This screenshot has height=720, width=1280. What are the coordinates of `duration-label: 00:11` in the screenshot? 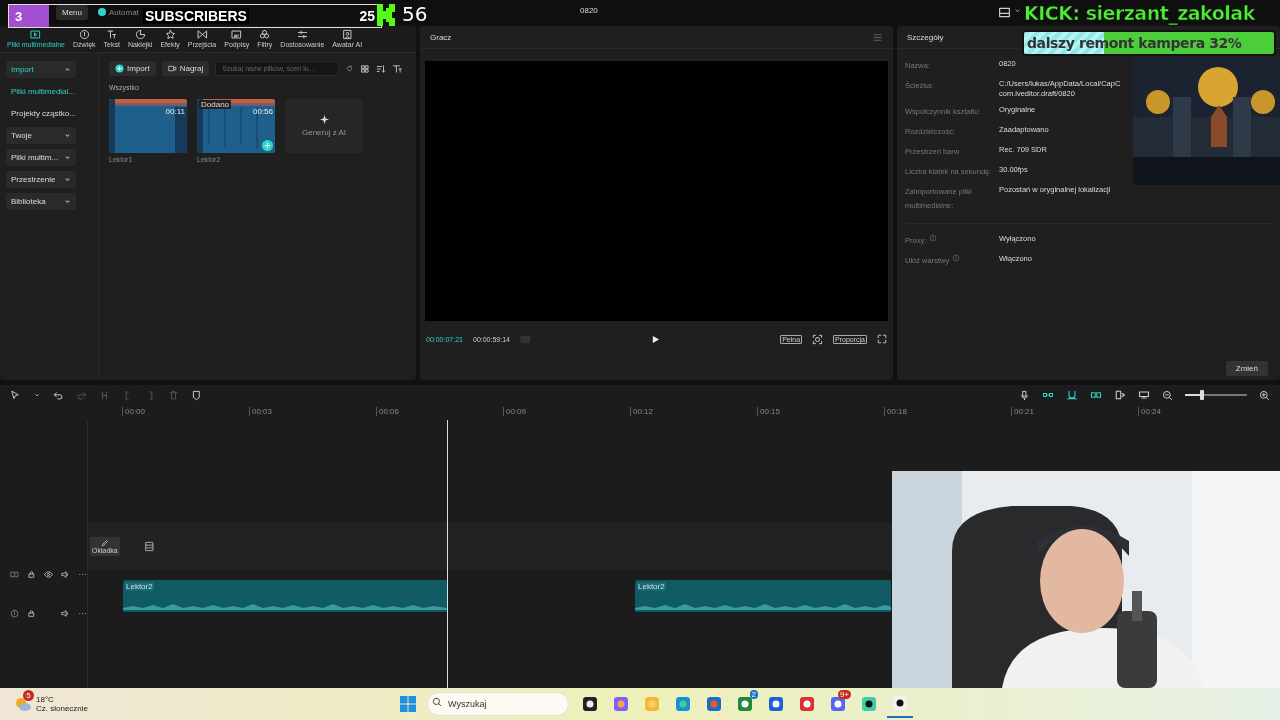 It's located at (175, 111).